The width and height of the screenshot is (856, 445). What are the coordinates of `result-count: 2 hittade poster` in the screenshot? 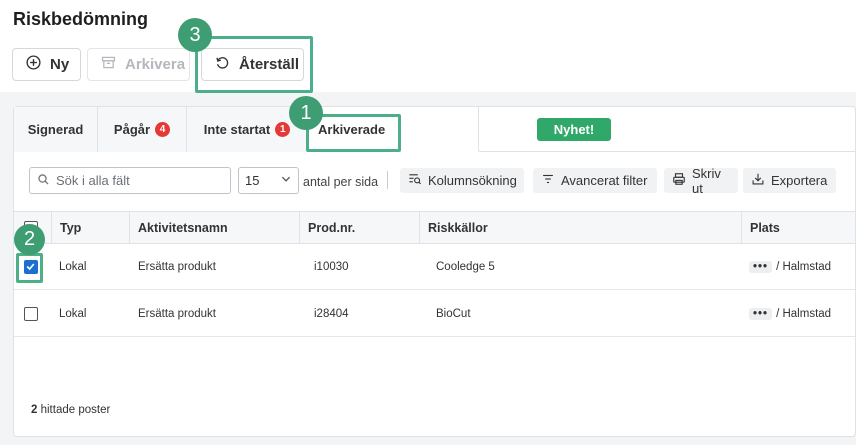 It's located at (70, 410).